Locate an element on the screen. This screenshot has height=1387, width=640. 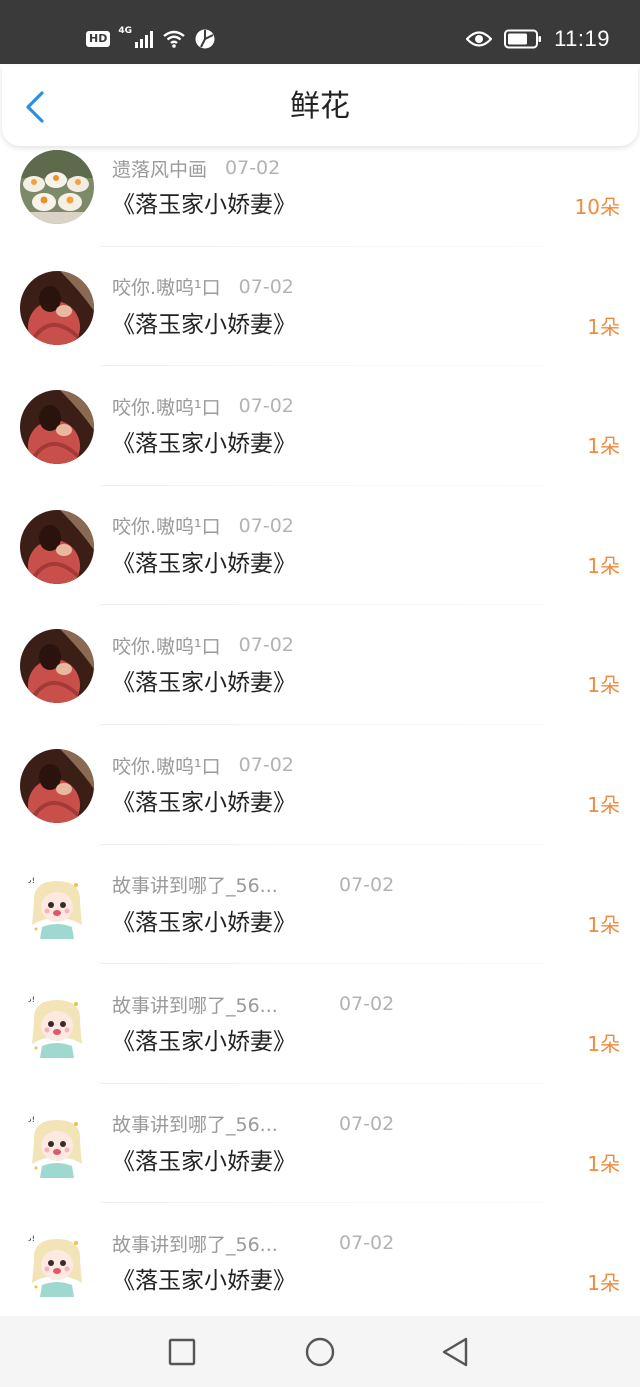
nav-back-button is located at coordinates (455, 1352).